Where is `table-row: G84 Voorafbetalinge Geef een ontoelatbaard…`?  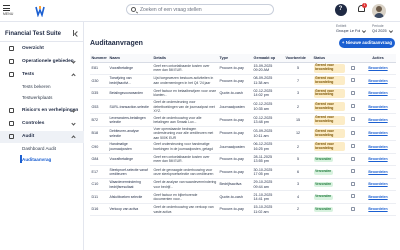
table-row: G84 Voorafbetalinge Geef een ontoelatbaard… is located at coordinates (243, 160).